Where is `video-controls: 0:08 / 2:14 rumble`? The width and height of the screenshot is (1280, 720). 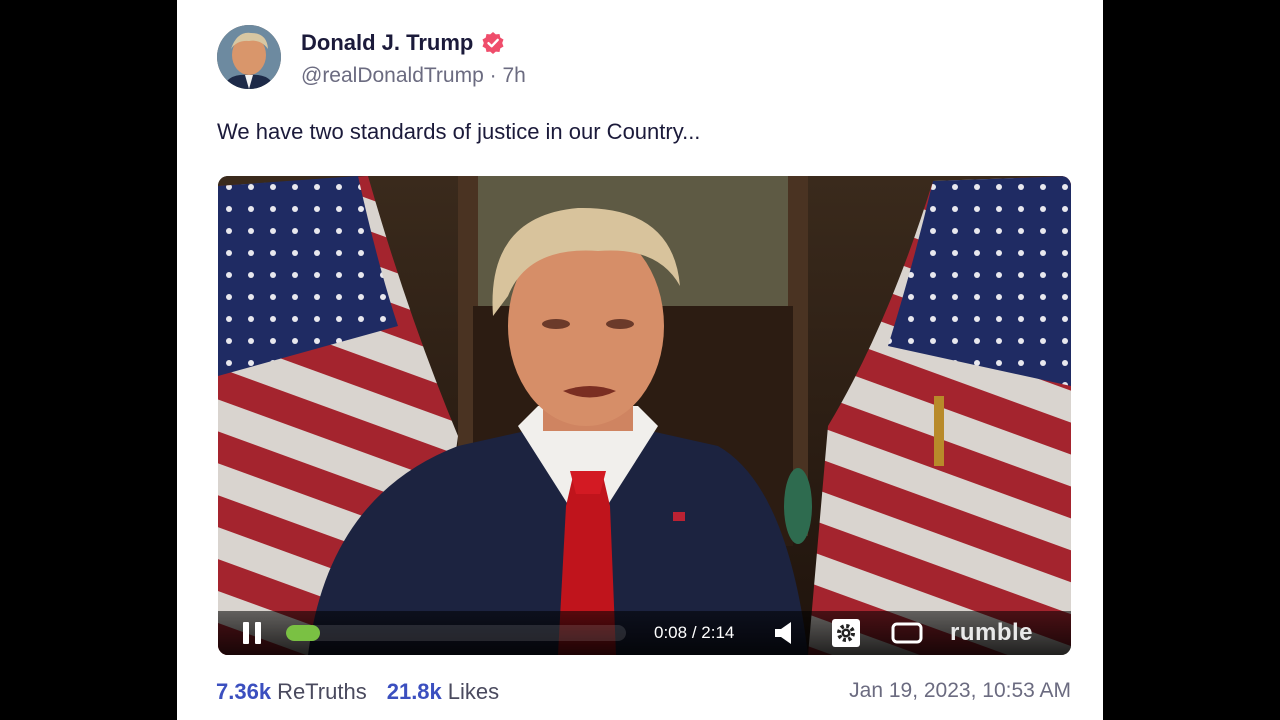
video-controls: 0:08 / 2:14 rumble is located at coordinates (644, 633).